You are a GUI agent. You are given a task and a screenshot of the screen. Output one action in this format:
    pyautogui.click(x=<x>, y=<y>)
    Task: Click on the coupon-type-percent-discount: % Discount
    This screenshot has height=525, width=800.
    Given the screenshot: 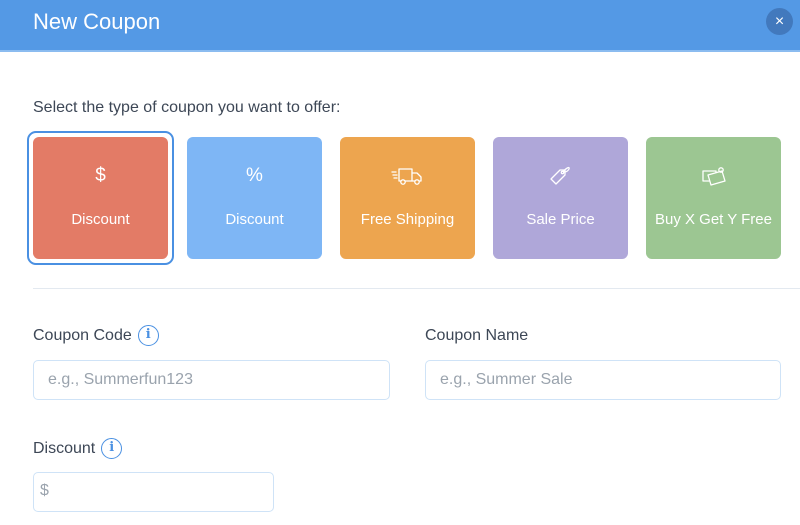 What is the action you would take?
    pyautogui.click(x=254, y=198)
    